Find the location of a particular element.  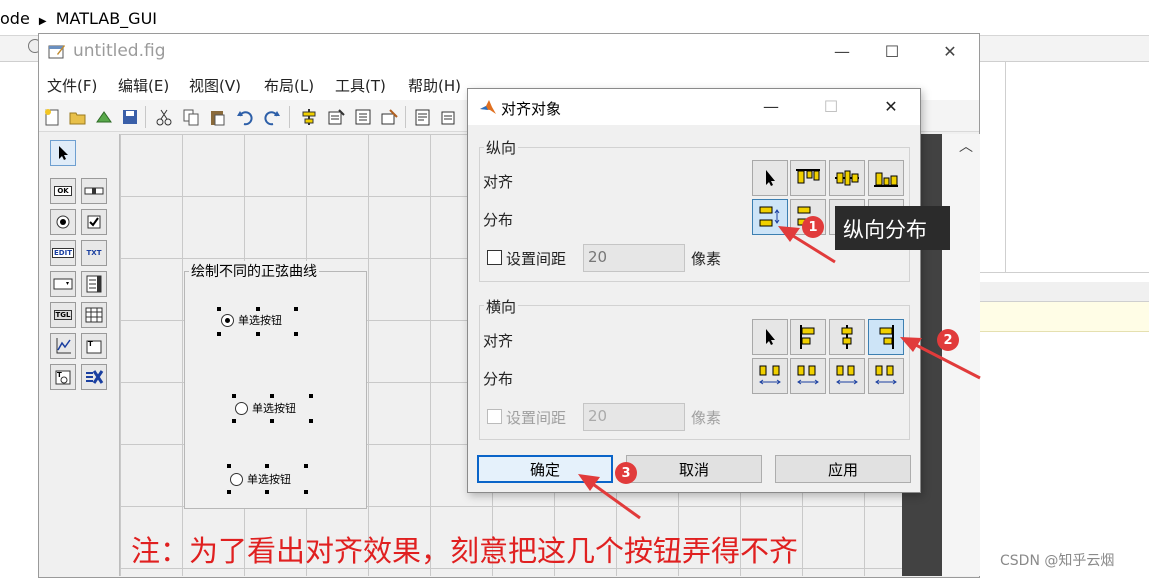

align-top-button is located at coordinates (808, 178).